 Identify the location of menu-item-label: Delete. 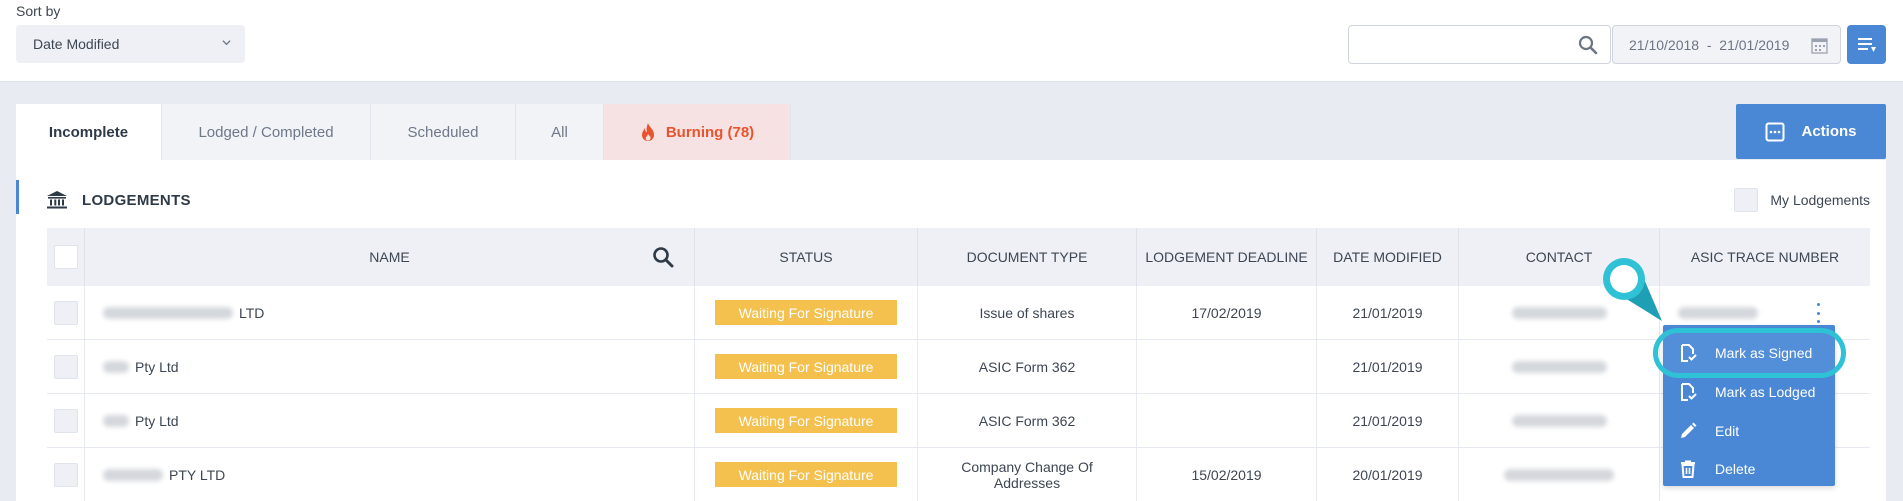
(1735, 469).